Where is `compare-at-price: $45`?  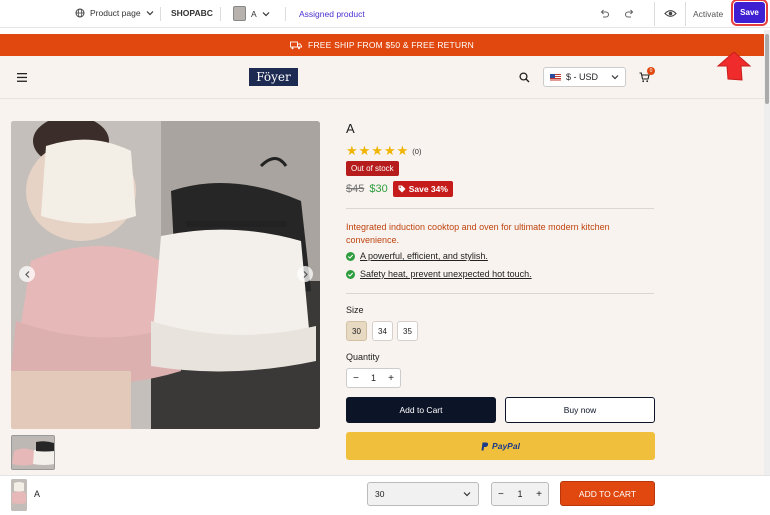 compare-at-price: $45 is located at coordinates (355, 189).